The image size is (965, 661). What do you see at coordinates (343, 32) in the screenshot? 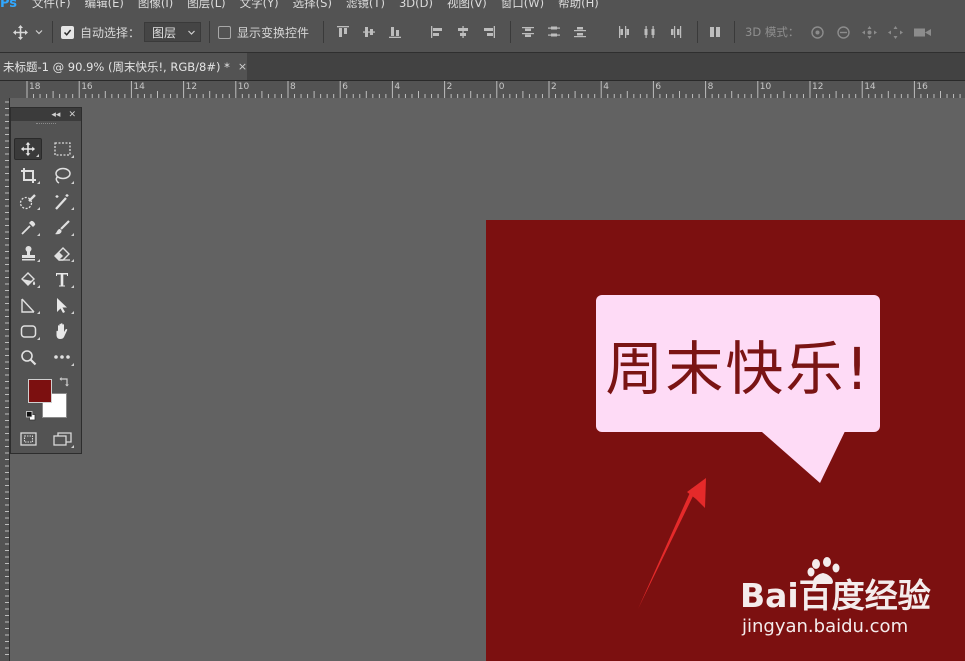
I see `align-top-icon` at bounding box center [343, 32].